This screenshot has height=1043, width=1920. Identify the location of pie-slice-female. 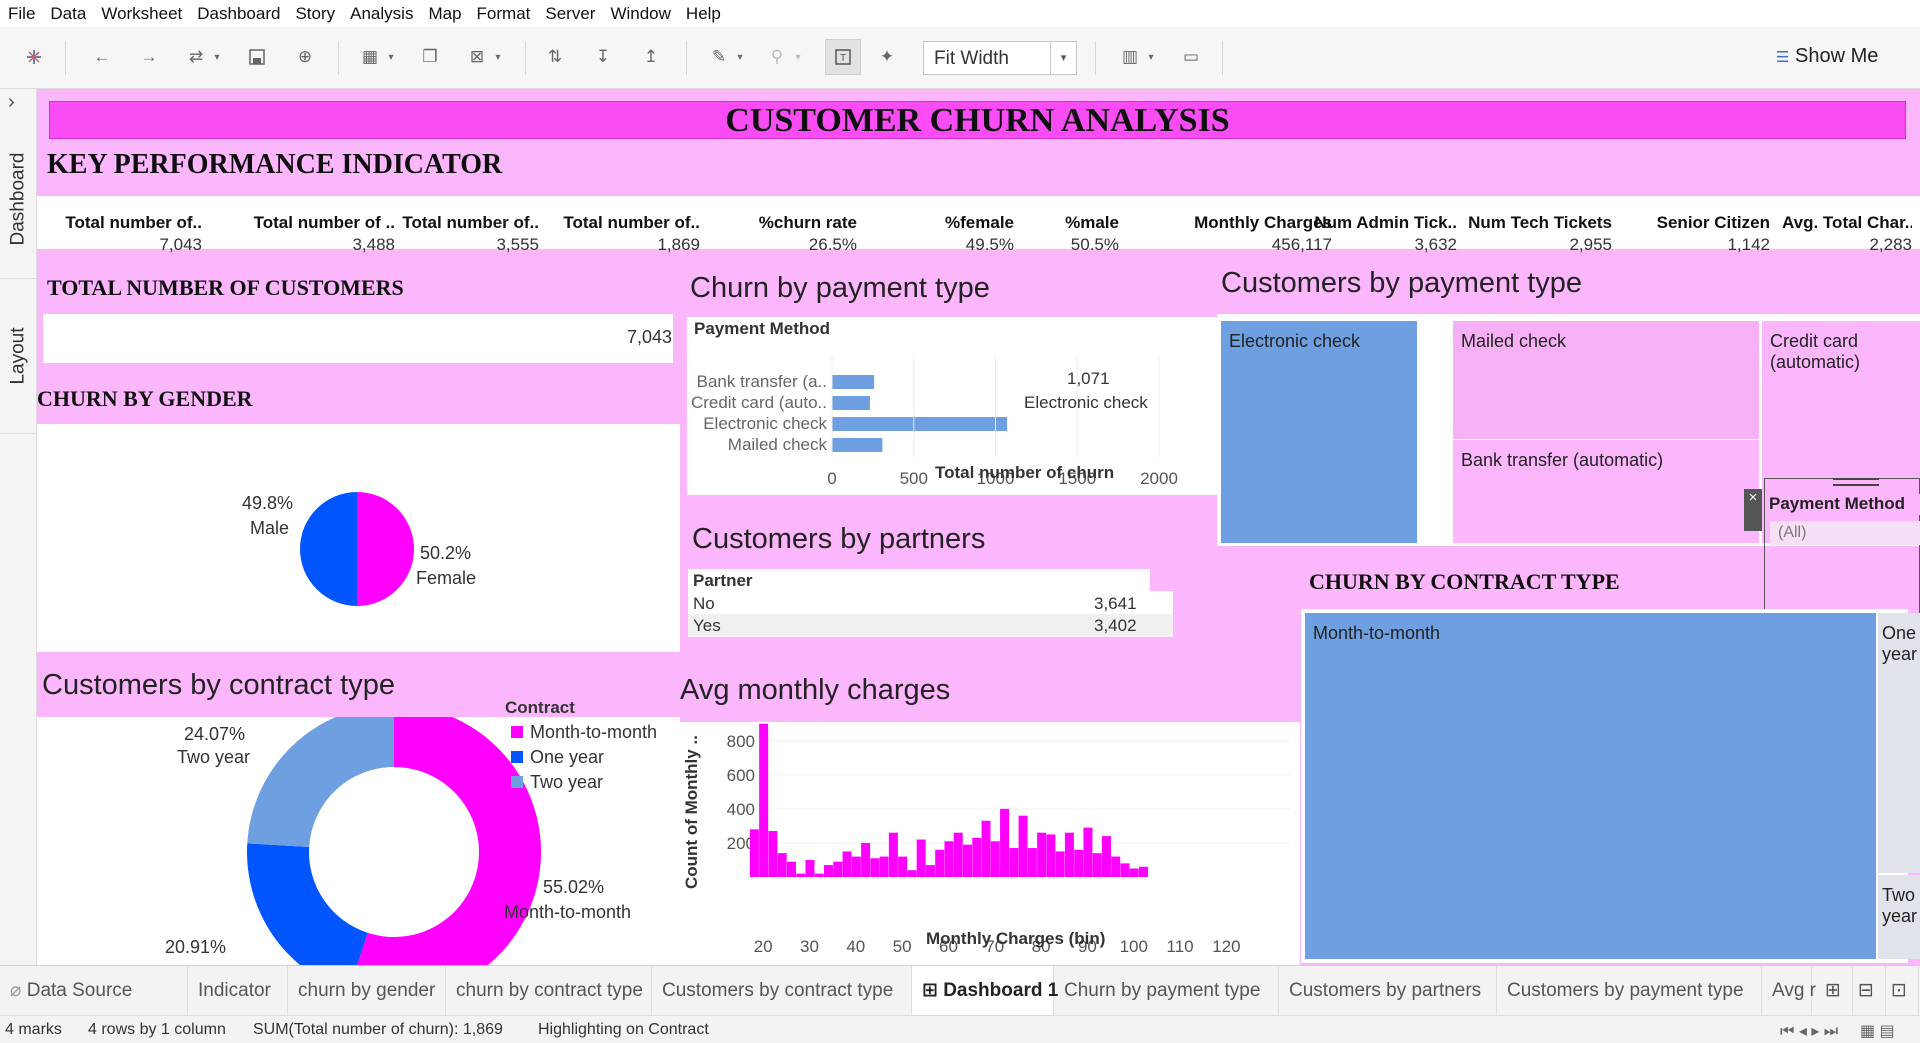
(385, 549).